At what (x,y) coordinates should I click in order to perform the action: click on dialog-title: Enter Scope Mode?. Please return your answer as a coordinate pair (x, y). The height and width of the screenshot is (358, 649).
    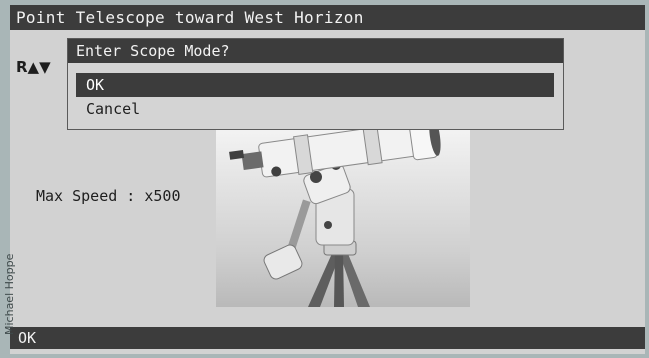
    Looking at the image, I should click on (315, 51).